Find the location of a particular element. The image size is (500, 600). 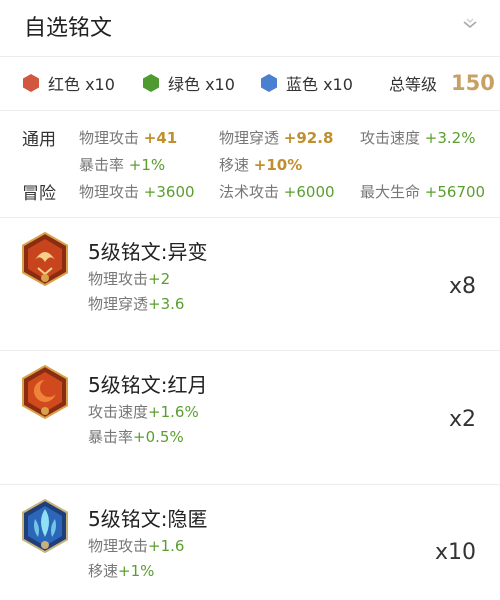

stat-value: +92.8 is located at coordinates (308, 138).